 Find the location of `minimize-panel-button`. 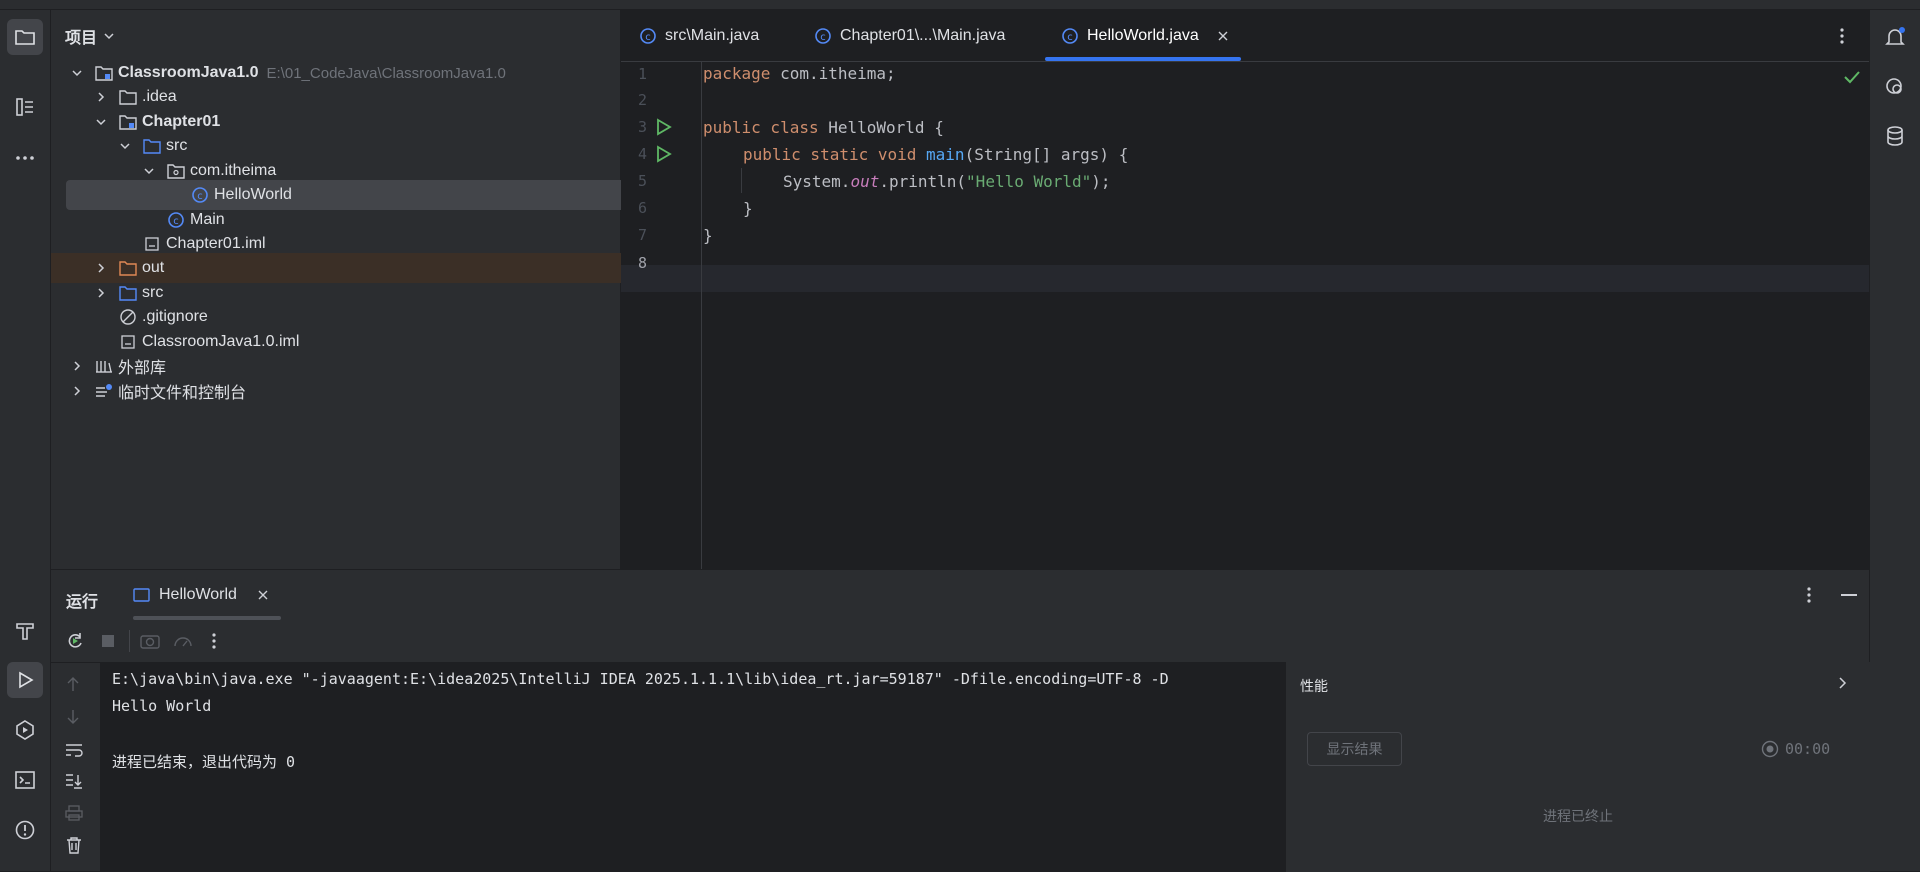

minimize-panel-button is located at coordinates (1849, 595).